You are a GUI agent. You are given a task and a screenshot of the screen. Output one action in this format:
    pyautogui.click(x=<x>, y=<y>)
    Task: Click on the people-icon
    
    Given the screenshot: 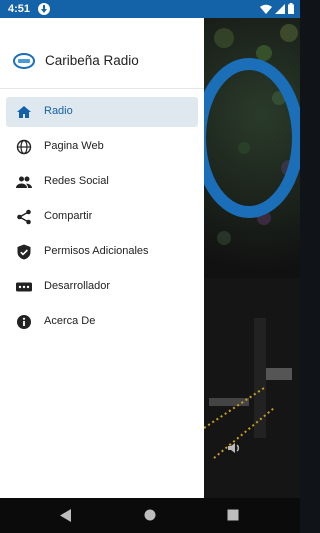 What is the action you would take?
    pyautogui.click(x=24, y=182)
    